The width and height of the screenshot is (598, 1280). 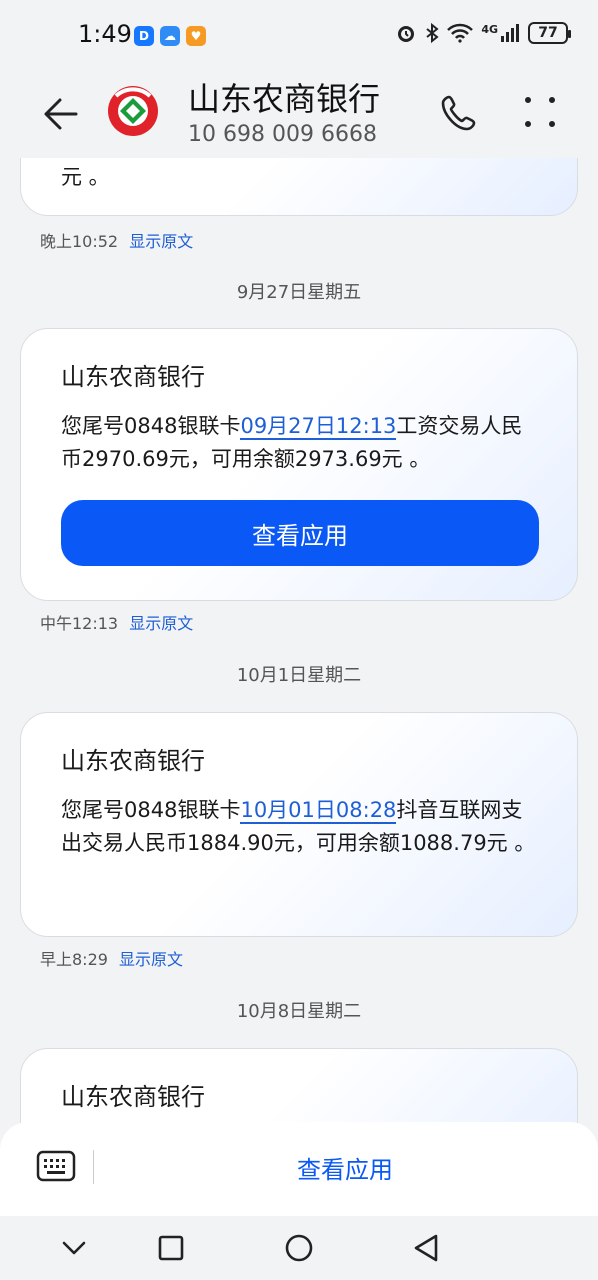 What do you see at coordinates (406, 34) in the screenshot?
I see `alarm-icon` at bounding box center [406, 34].